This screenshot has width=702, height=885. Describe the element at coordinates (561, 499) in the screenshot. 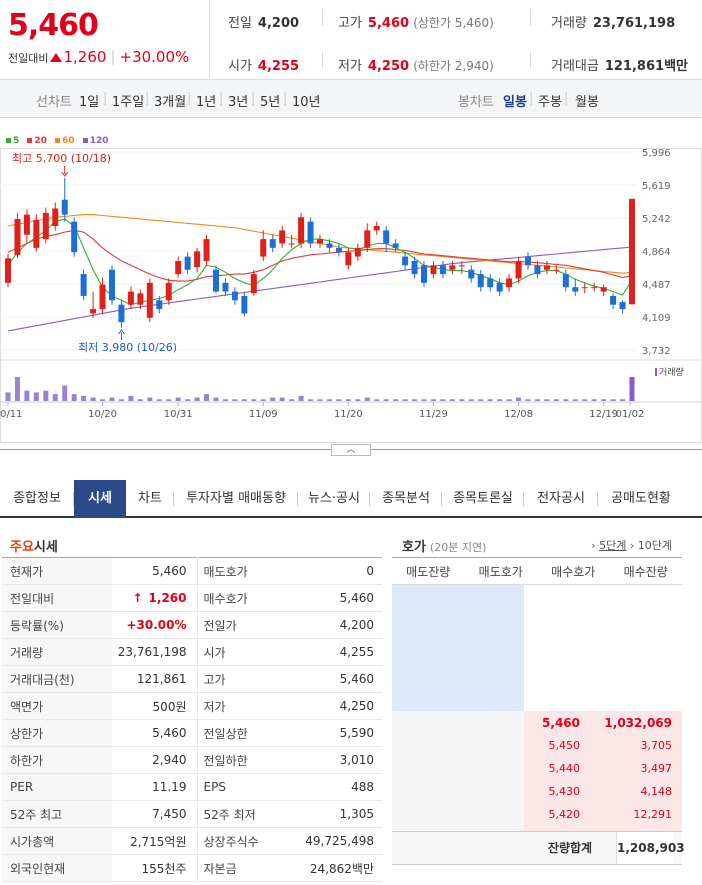

I see `tab-disclosure: 전자공시` at that location.